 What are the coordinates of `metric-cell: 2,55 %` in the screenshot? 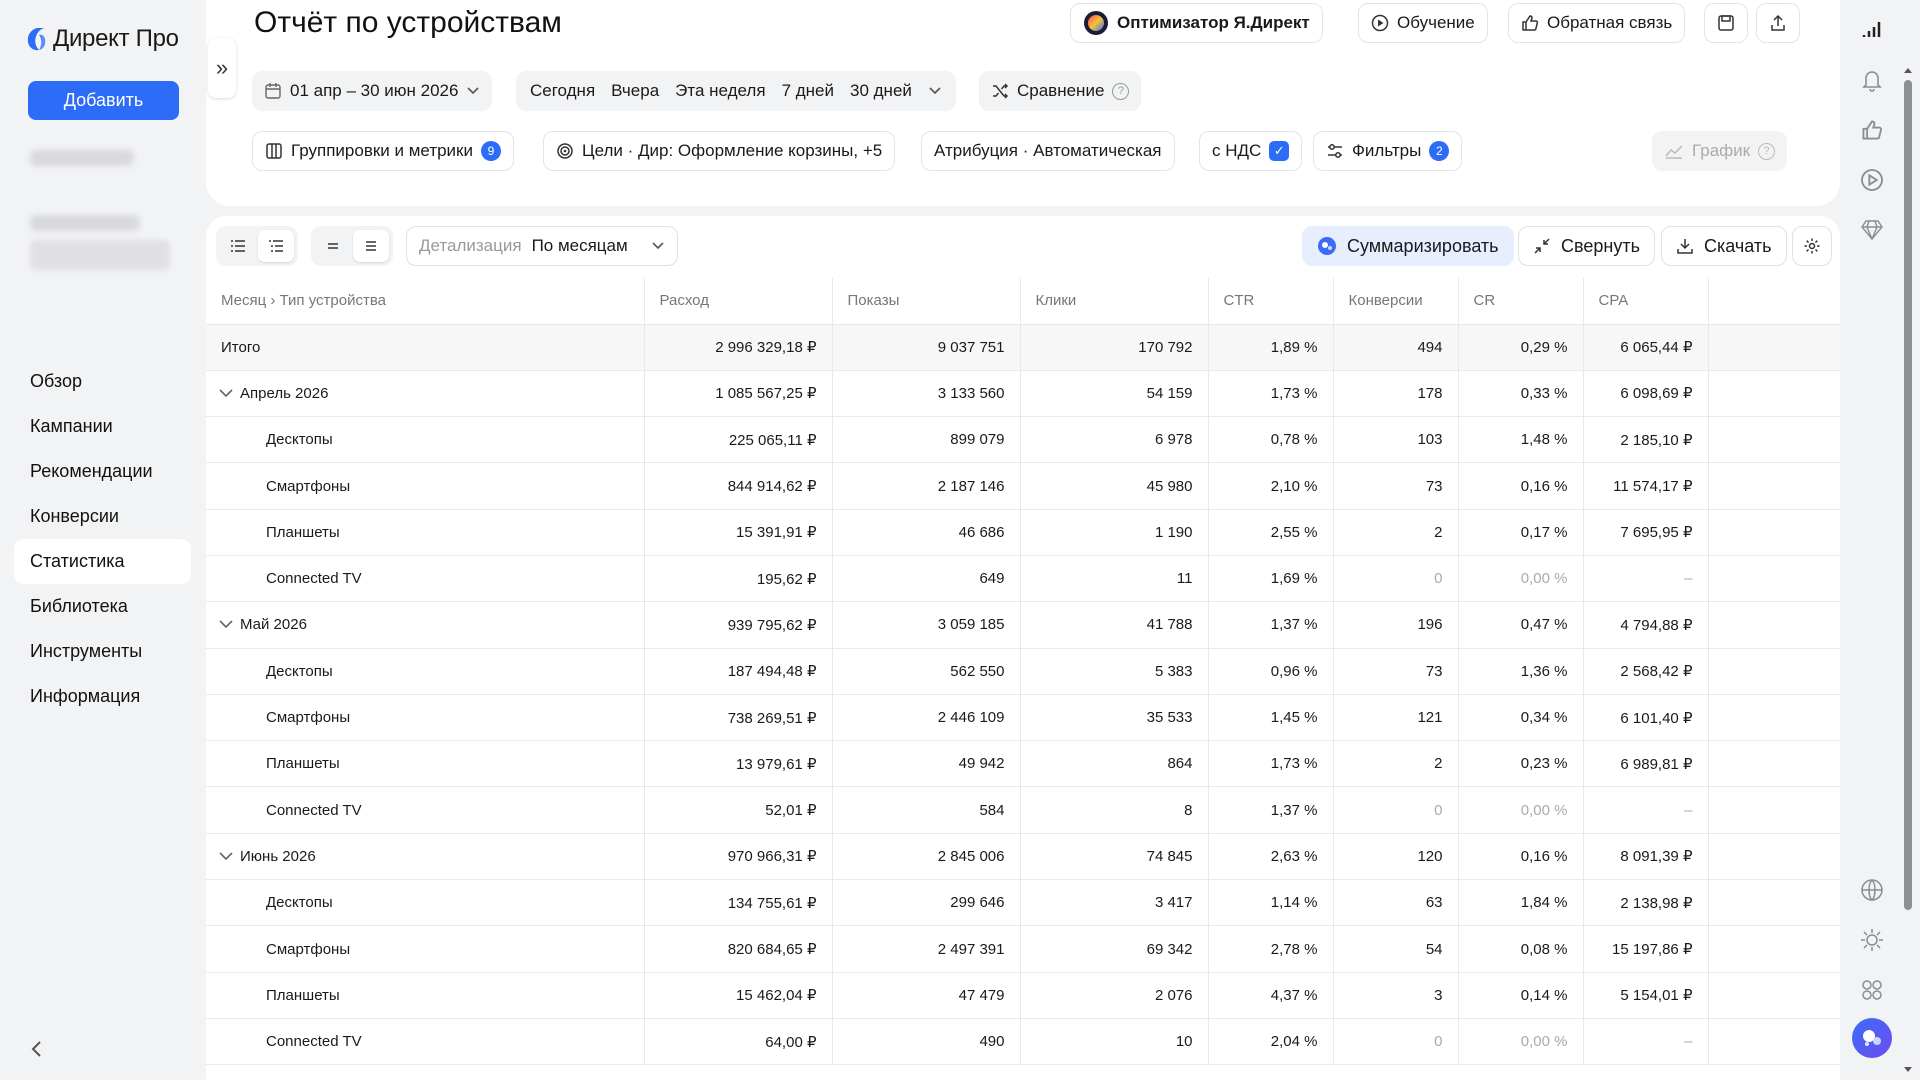 It's located at (1271, 532).